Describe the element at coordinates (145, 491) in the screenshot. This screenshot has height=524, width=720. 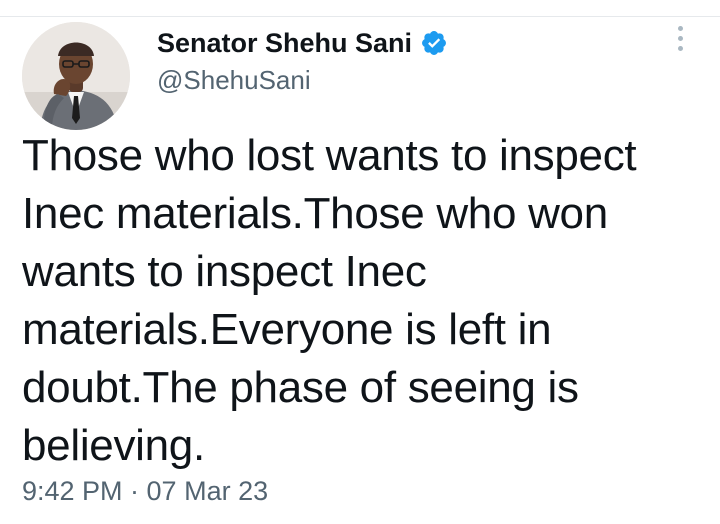
I see `tweet-timestamp: 9:42 PM · 07 Mar 23` at that location.